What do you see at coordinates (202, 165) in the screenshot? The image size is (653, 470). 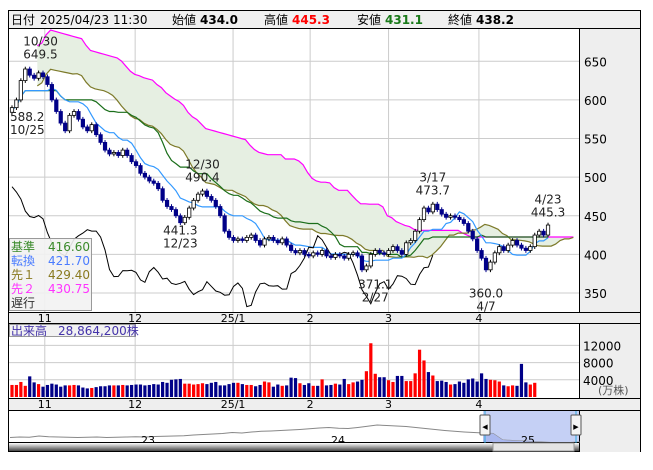 I see `annotation-line1: 12/30` at bounding box center [202, 165].